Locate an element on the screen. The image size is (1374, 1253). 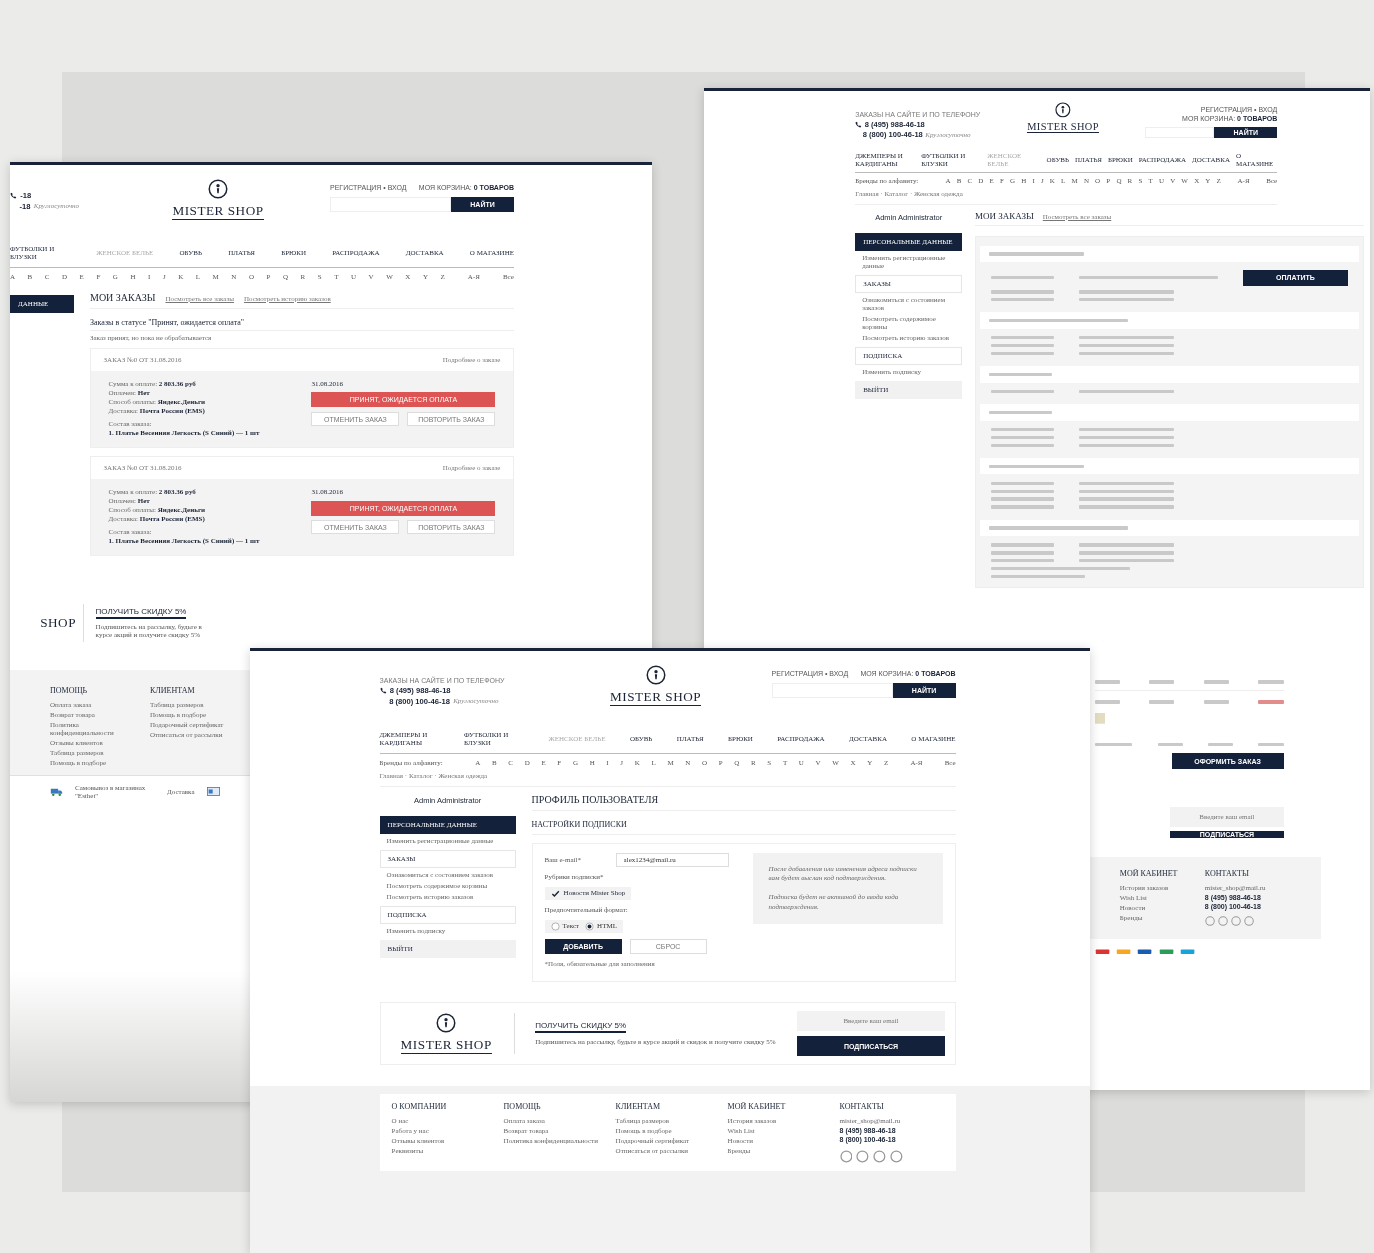
truck-icon is located at coordinates (56, 791).